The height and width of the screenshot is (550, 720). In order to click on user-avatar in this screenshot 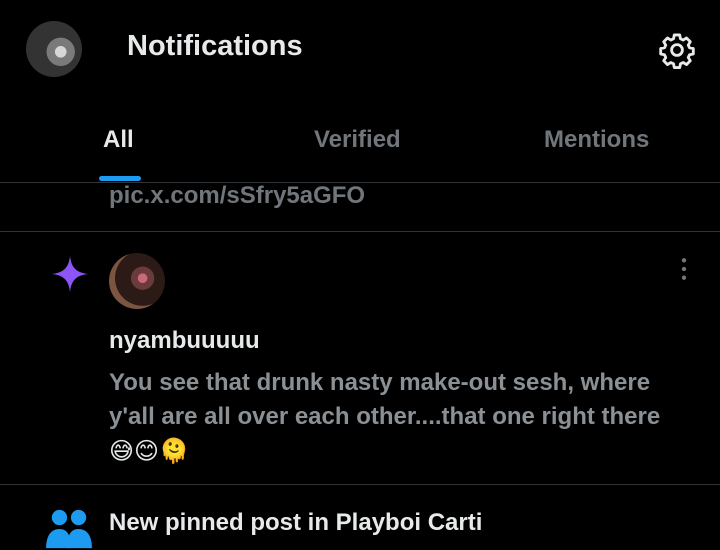, I will do `click(137, 281)`.